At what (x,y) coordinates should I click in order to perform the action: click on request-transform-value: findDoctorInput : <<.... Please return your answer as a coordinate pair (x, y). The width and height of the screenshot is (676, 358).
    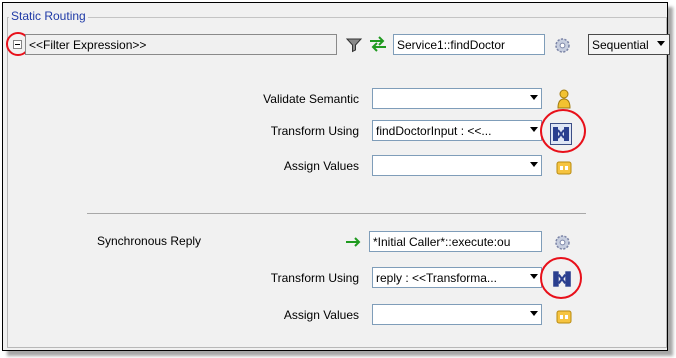
    Looking at the image, I should click on (434, 130).